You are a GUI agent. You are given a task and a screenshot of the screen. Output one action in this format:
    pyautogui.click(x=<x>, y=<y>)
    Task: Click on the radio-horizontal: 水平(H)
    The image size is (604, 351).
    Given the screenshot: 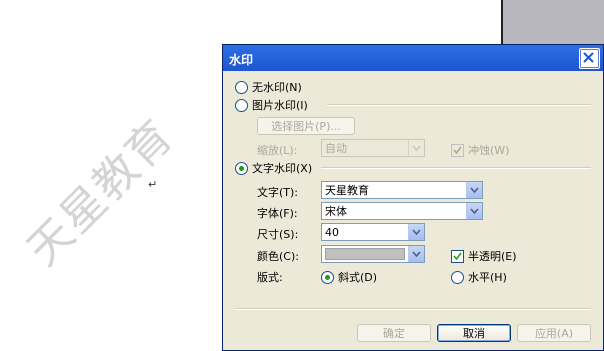 What is the action you would take?
    pyautogui.click(x=479, y=277)
    